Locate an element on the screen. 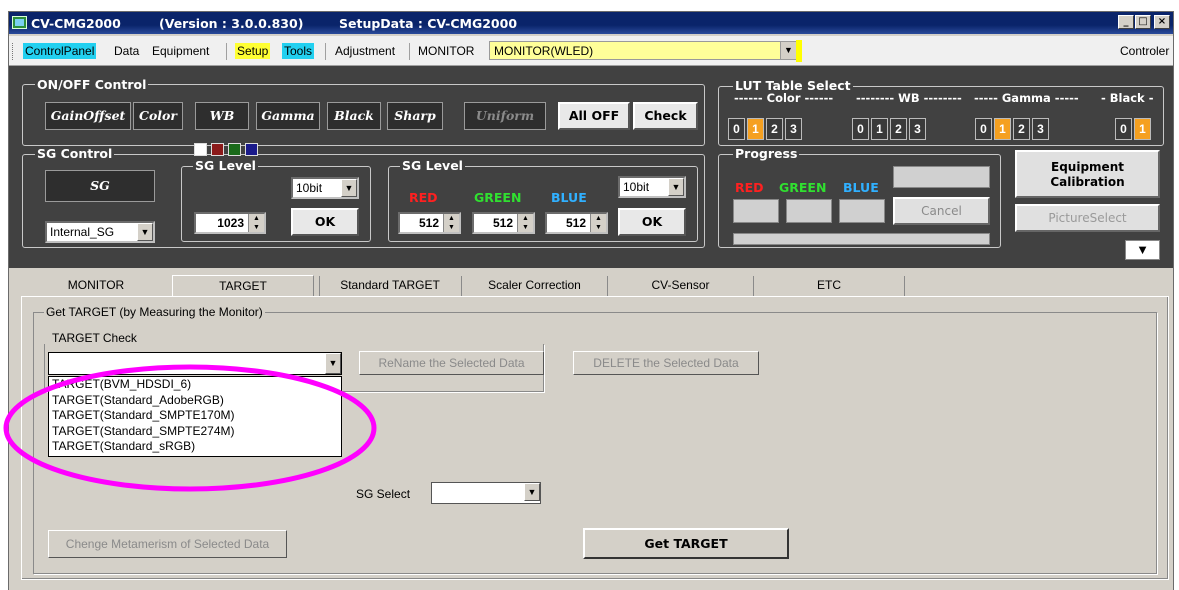  highlight-marker is located at coordinates (799, 51).